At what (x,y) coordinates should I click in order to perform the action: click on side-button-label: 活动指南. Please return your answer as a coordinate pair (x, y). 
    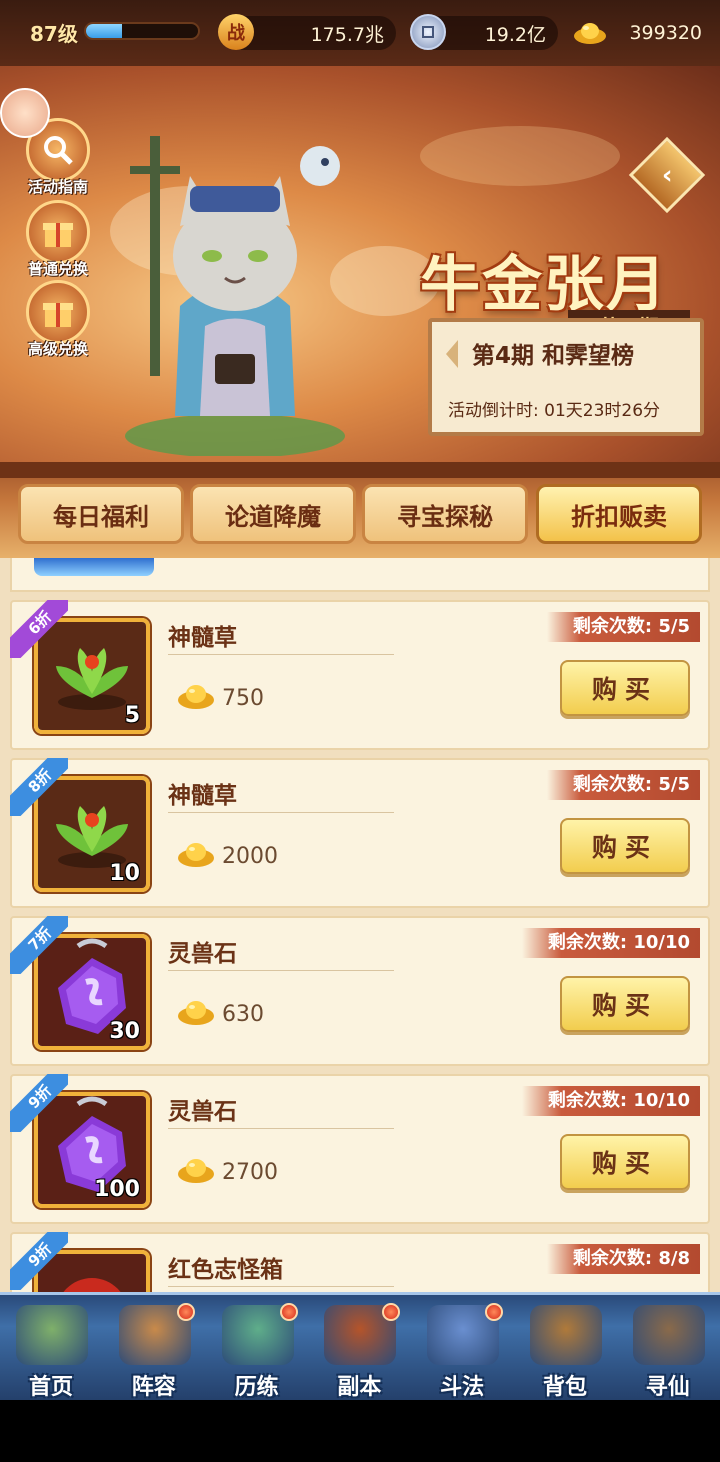
    Looking at the image, I should click on (57, 187).